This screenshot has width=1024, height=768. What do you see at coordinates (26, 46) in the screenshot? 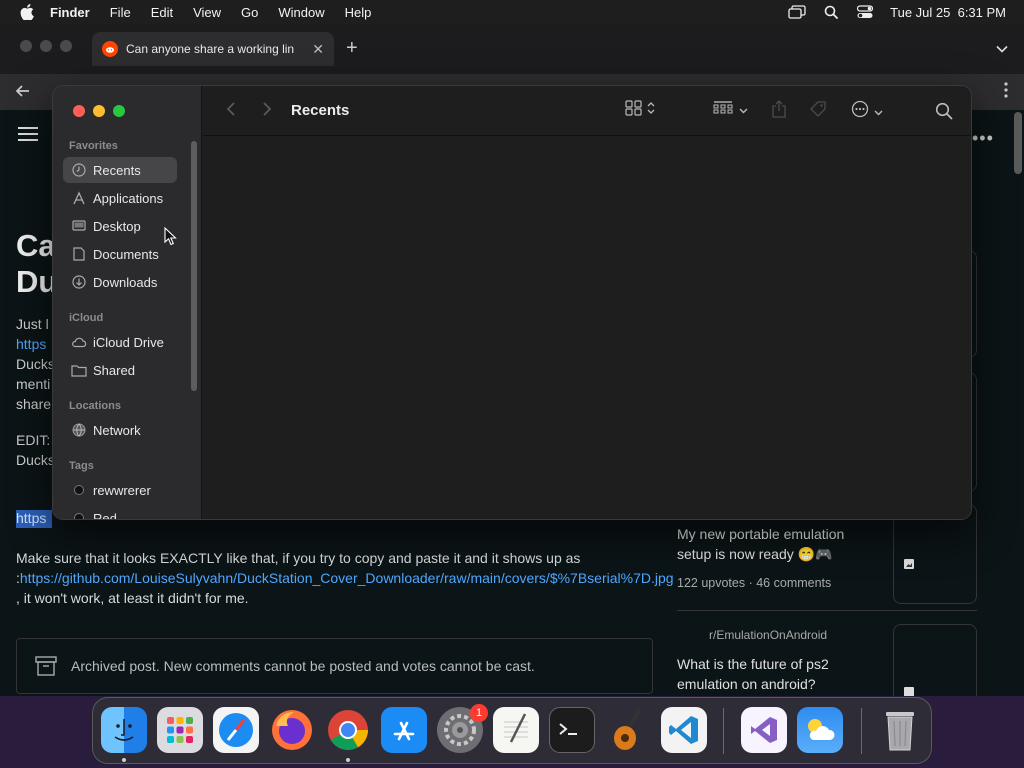
I see `browser-close-button` at bounding box center [26, 46].